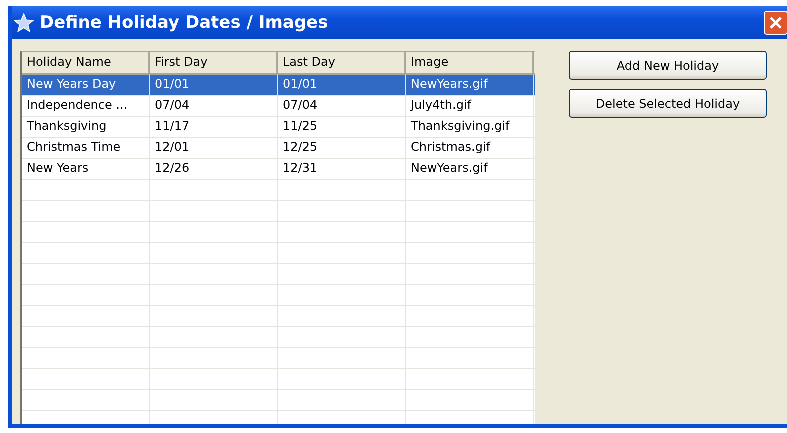 Image resolution: width=787 pixels, height=433 pixels. I want to click on table-cell: Thanksgiving.gif, so click(470, 127).